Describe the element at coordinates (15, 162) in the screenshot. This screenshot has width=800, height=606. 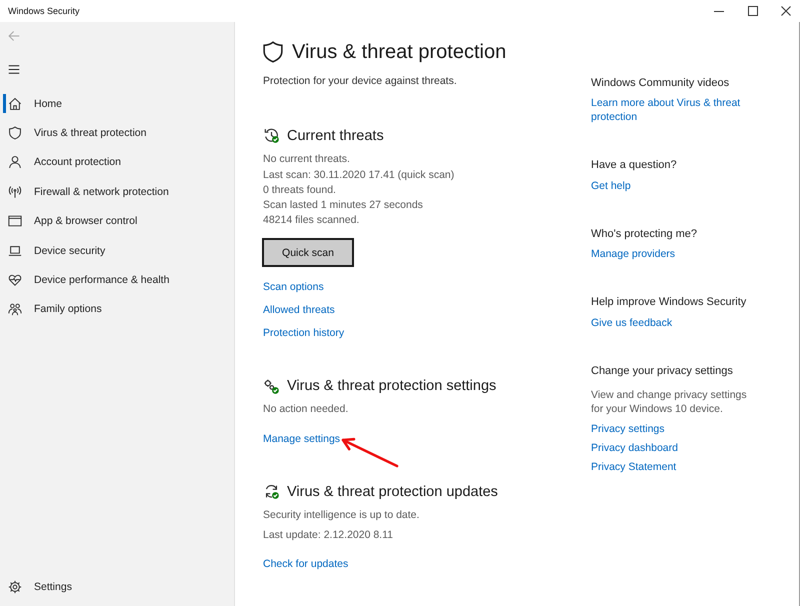
I see `person-icon` at that location.